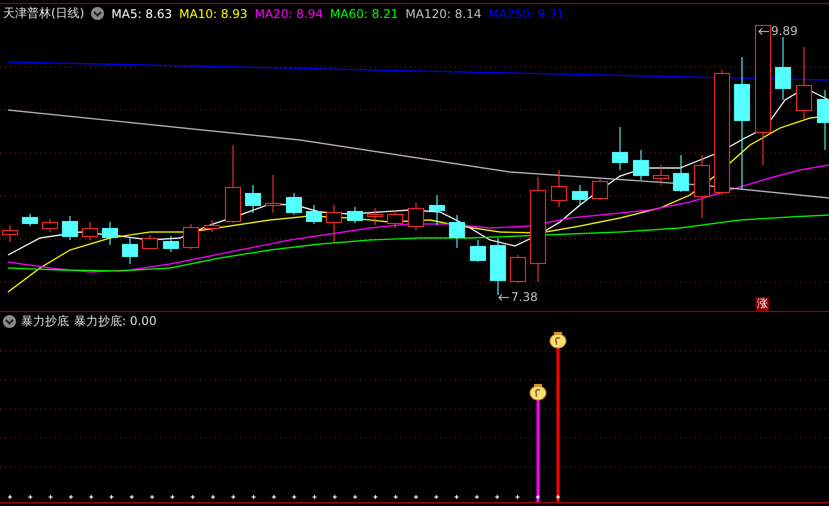  What do you see at coordinates (141, 13) in the screenshot?
I see `moving-average-value: MA5: 8.63` at bounding box center [141, 13].